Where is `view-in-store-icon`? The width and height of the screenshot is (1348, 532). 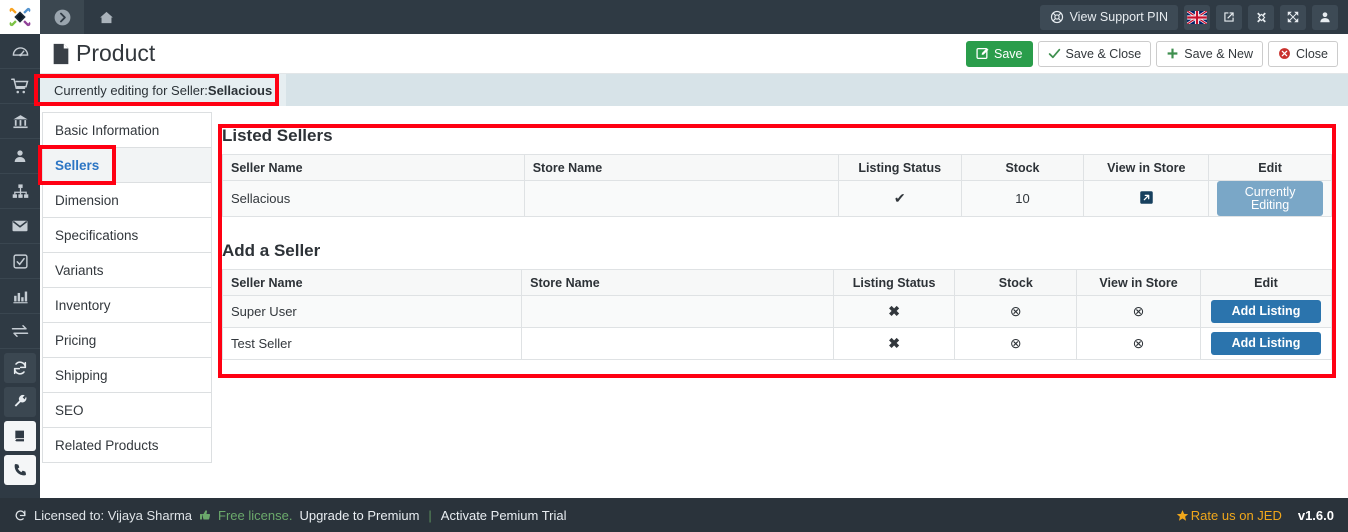 view-in-store-icon is located at coordinates (1146, 197).